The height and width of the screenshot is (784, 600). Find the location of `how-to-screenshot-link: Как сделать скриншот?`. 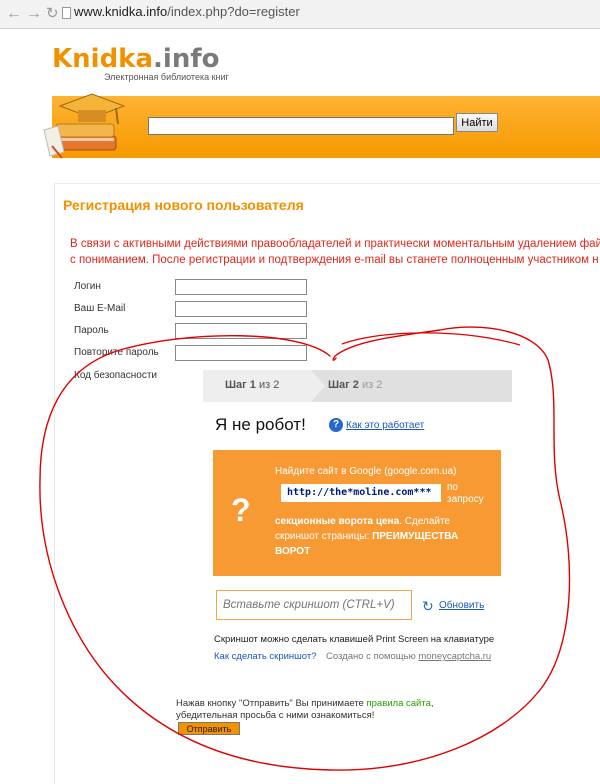

how-to-screenshot-link: Как сделать скриншот? is located at coordinates (265, 656).